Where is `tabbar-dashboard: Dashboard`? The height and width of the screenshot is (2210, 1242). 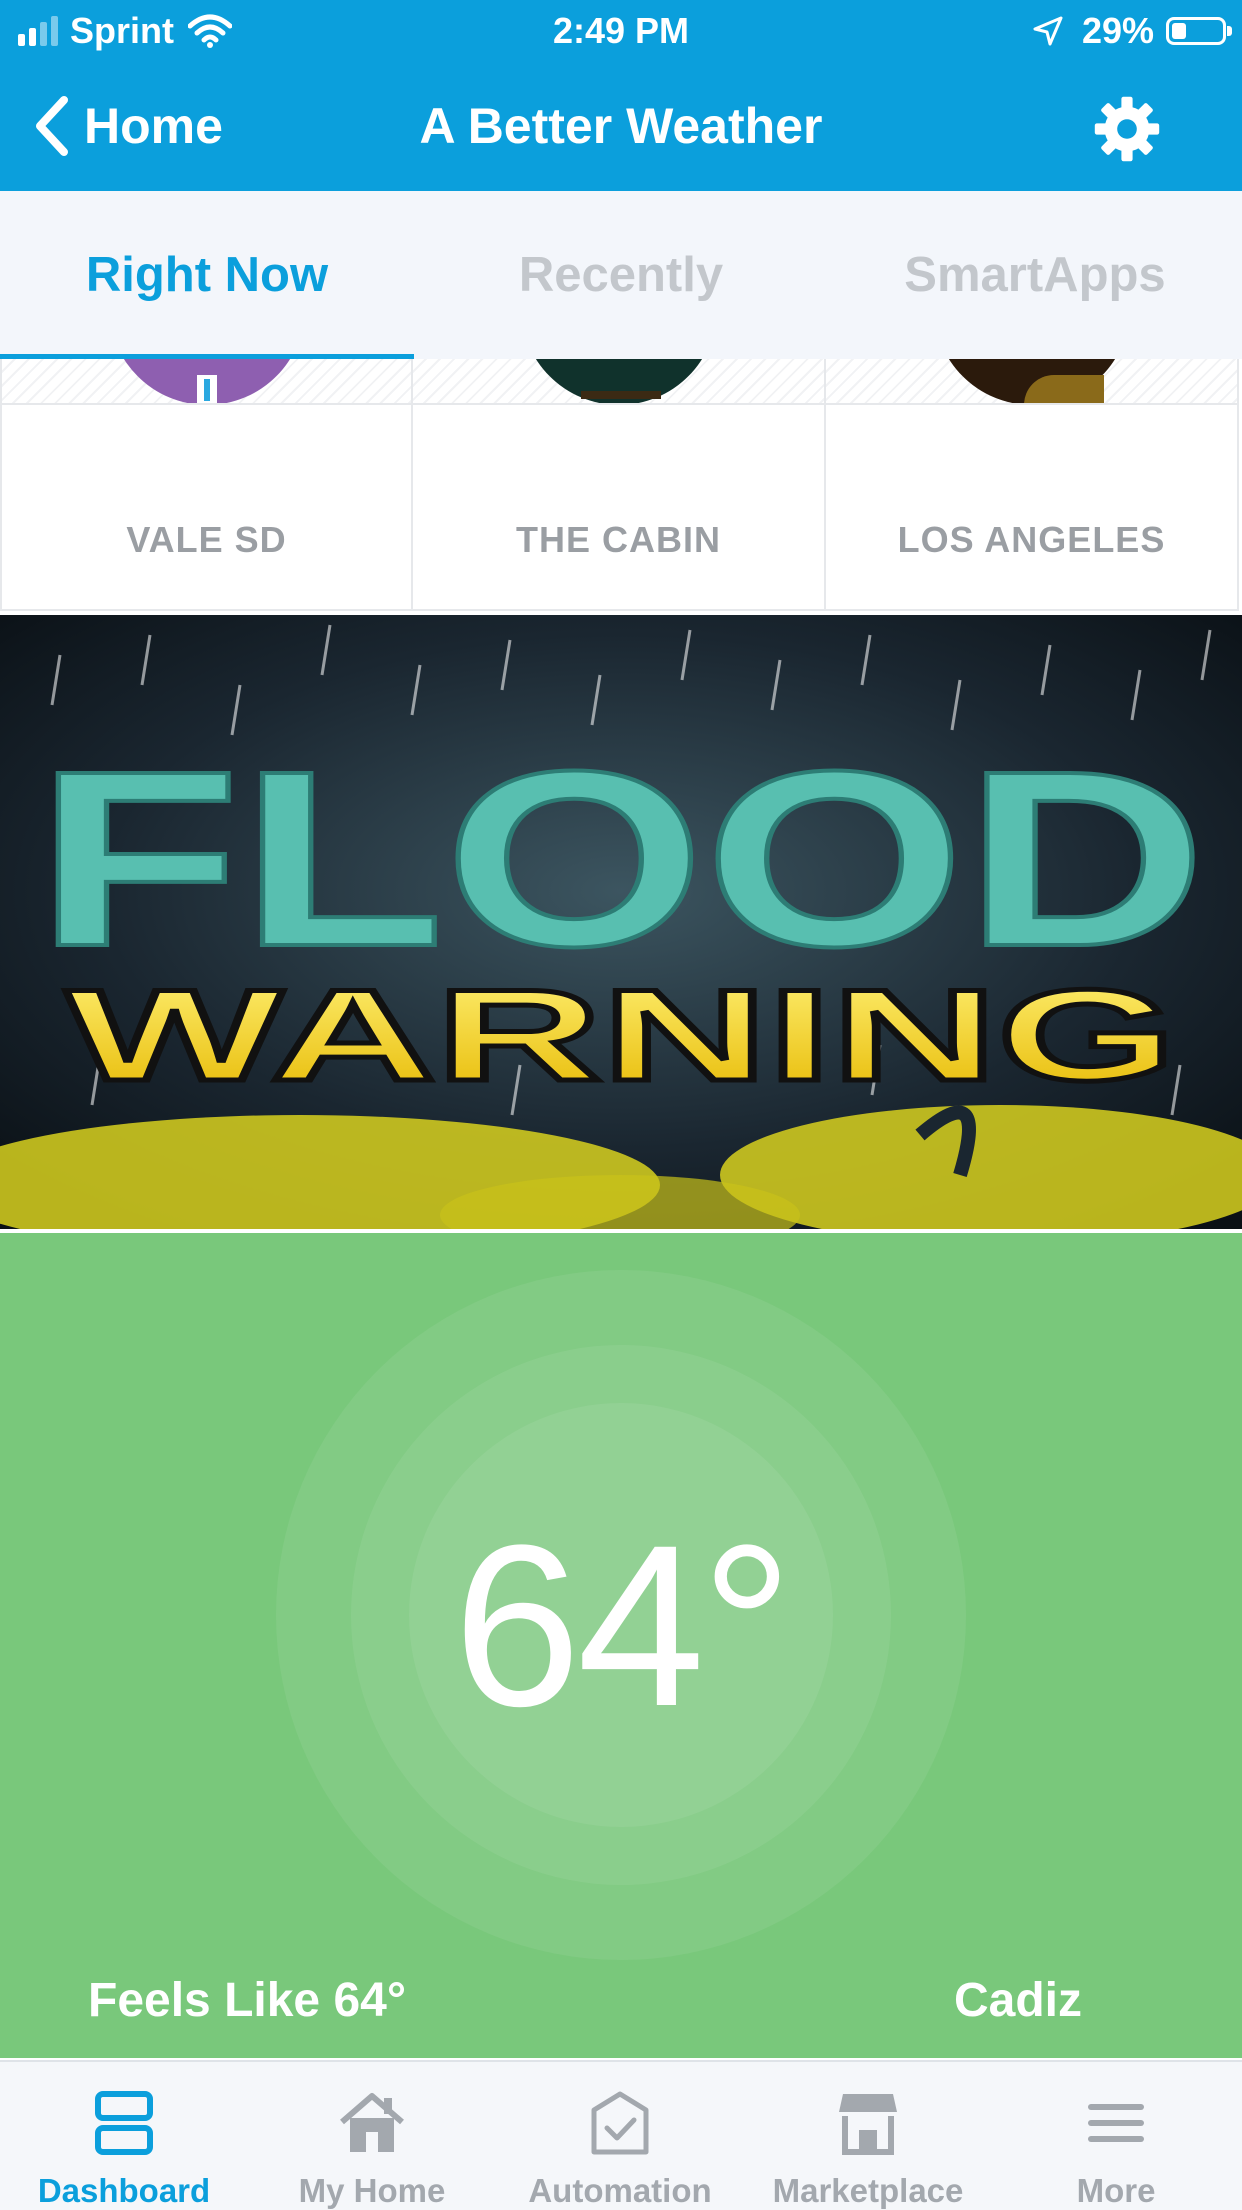 tabbar-dashboard: Dashboard is located at coordinates (124, 2136).